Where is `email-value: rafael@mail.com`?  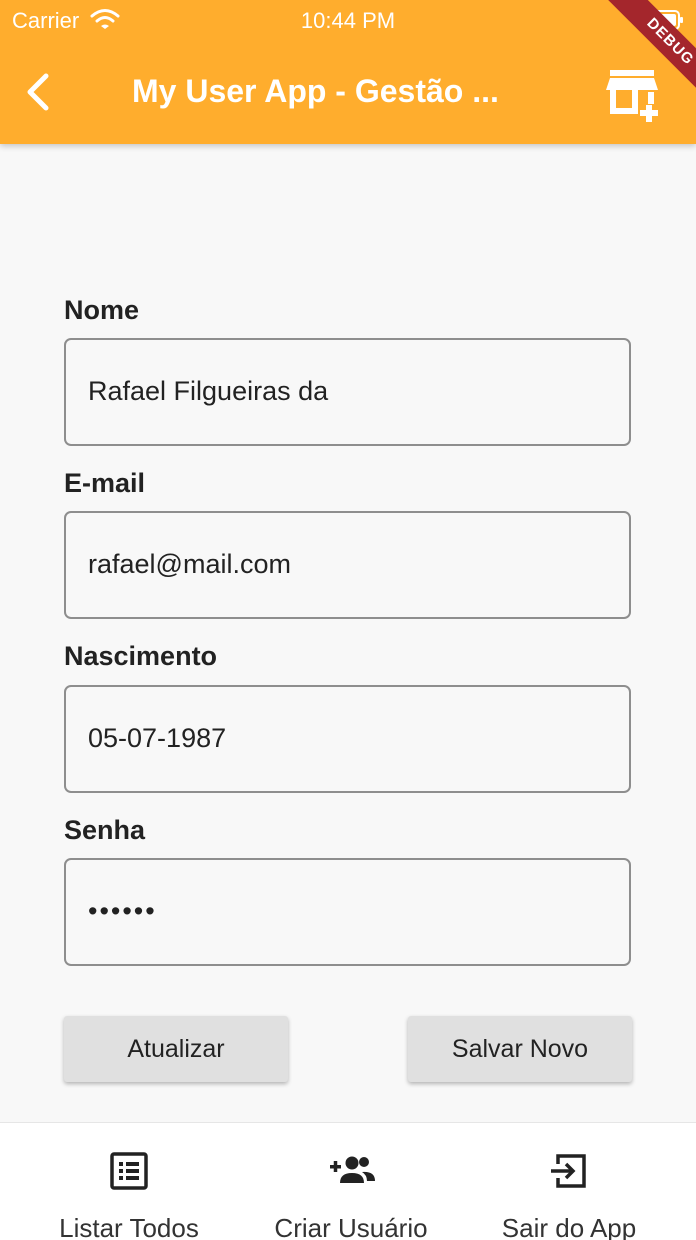
email-value: rafael@mail.com is located at coordinates (189, 564).